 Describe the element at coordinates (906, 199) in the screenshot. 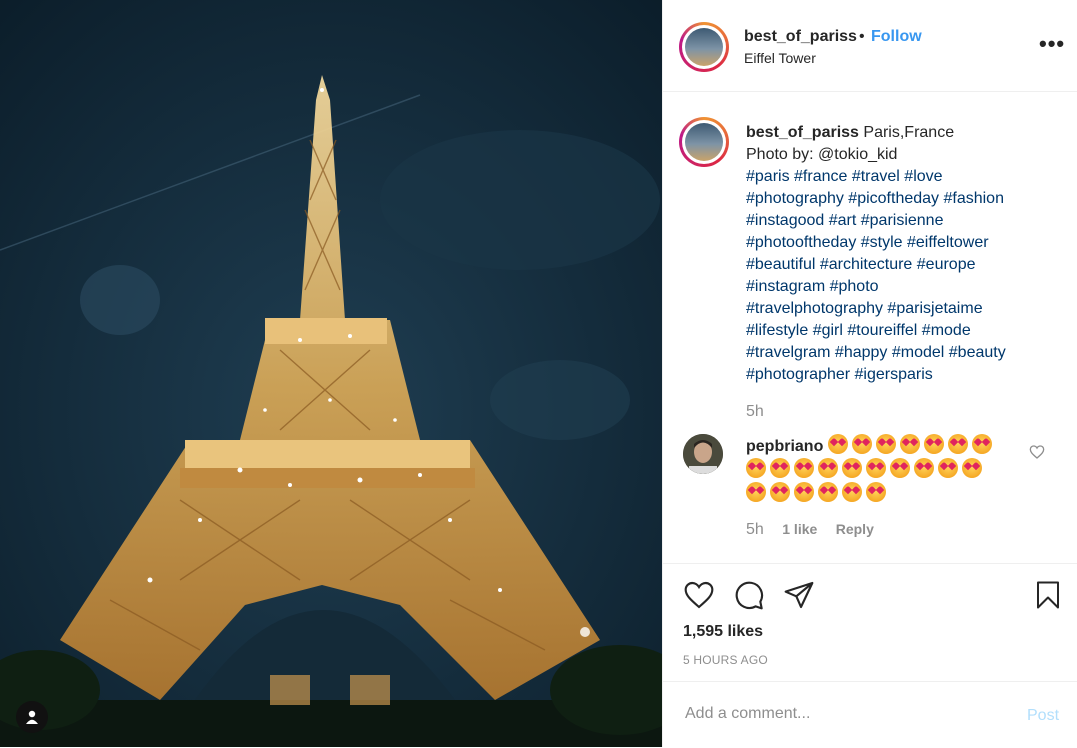

I see `hashtag-line: #photography #picoftheday #fashion` at that location.